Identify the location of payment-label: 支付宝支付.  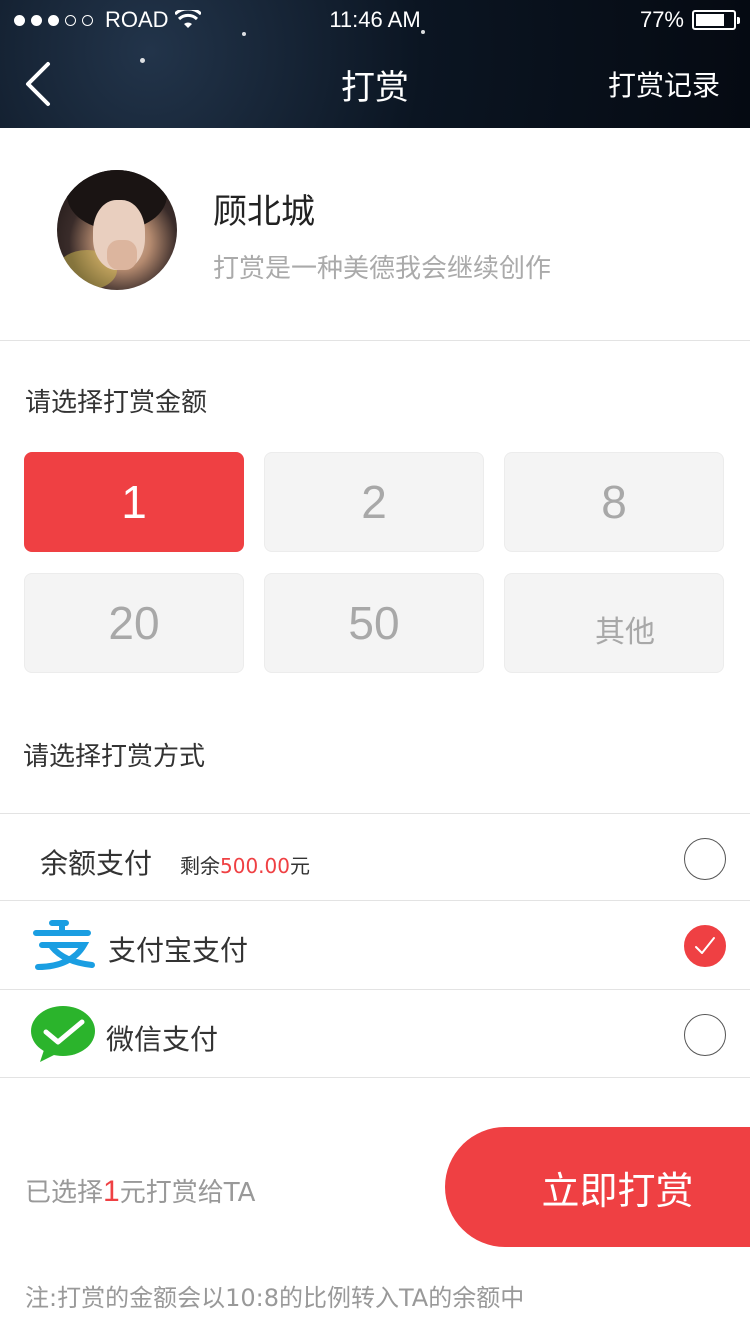
(178, 950).